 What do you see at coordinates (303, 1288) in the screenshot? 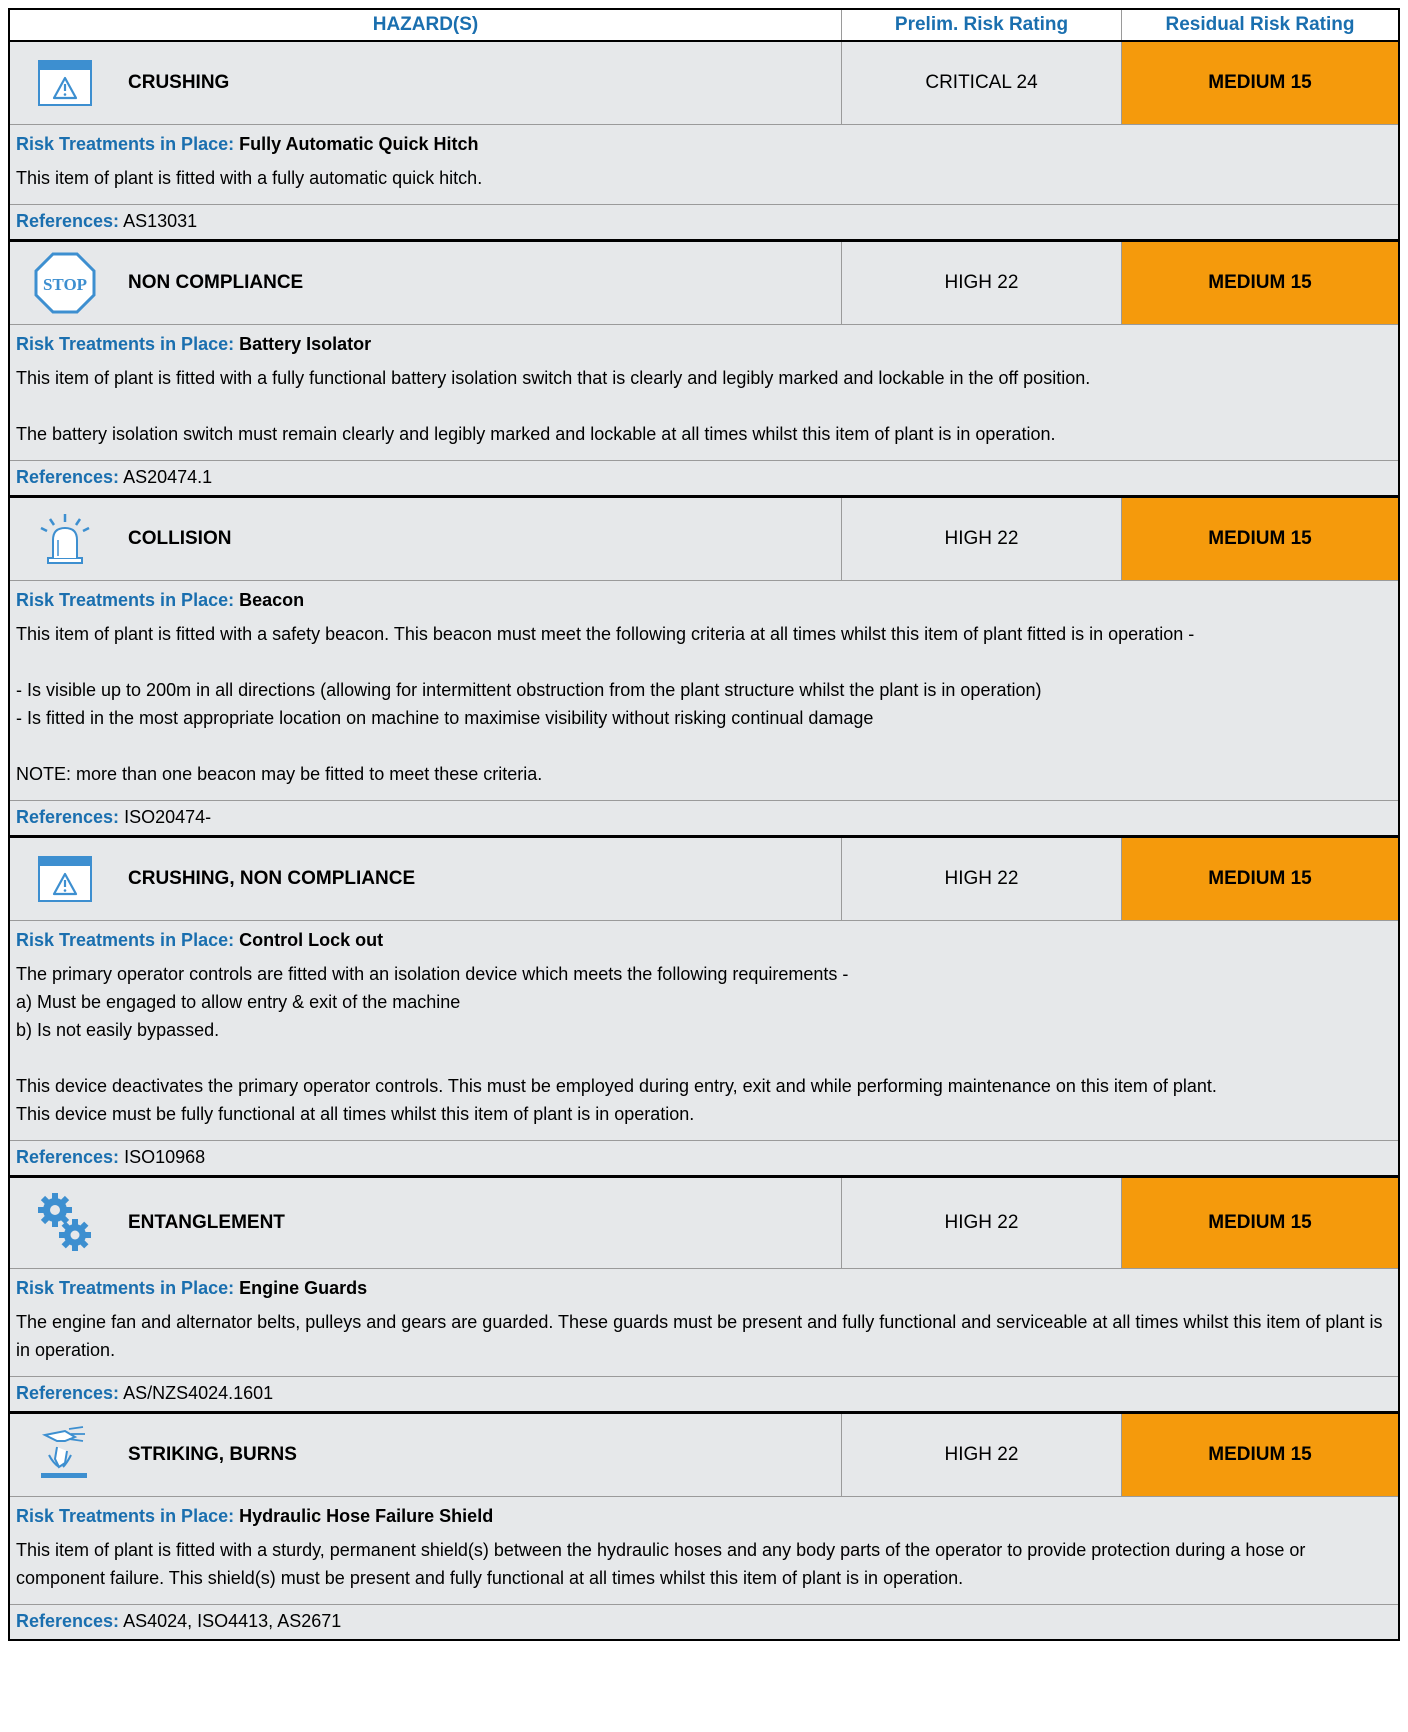
I see `risk-treatment-name: Engine Guards` at bounding box center [303, 1288].